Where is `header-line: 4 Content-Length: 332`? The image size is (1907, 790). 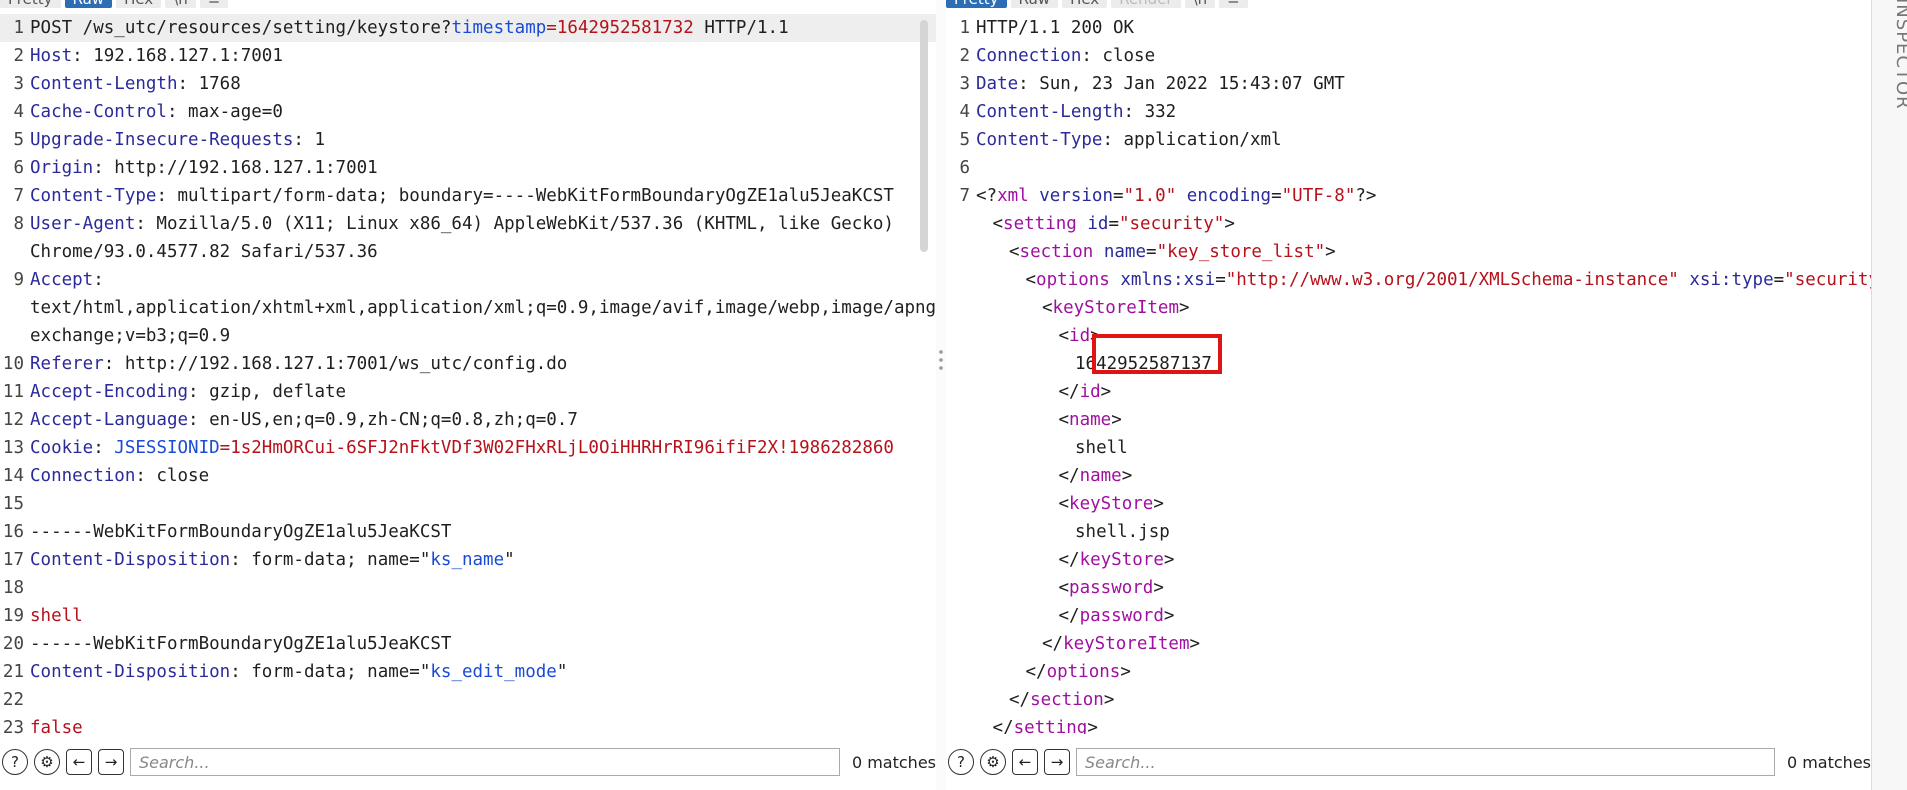
header-line: 4 Content-Length: 332 is located at coordinates (1068, 112).